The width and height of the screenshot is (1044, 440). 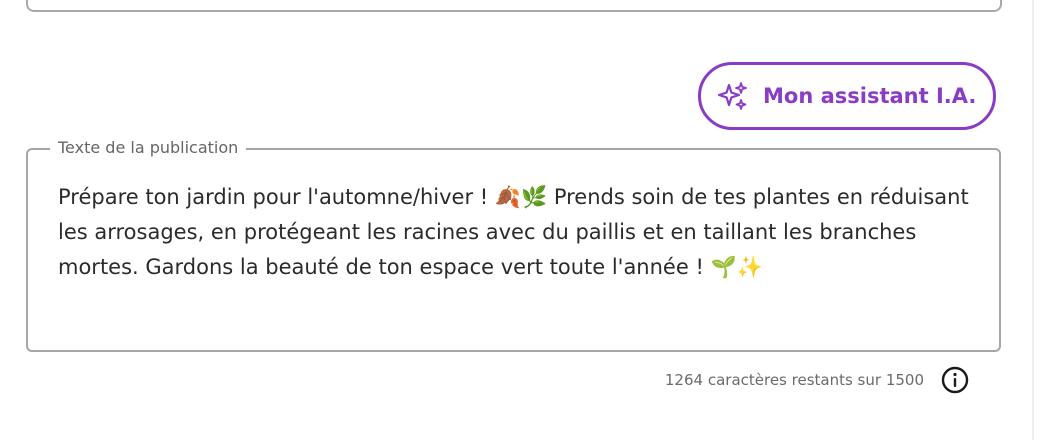 What do you see at coordinates (148, 148) in the screenshot?
I see `post-text-label: Texte de la publication` at bounding box center [148, 148].